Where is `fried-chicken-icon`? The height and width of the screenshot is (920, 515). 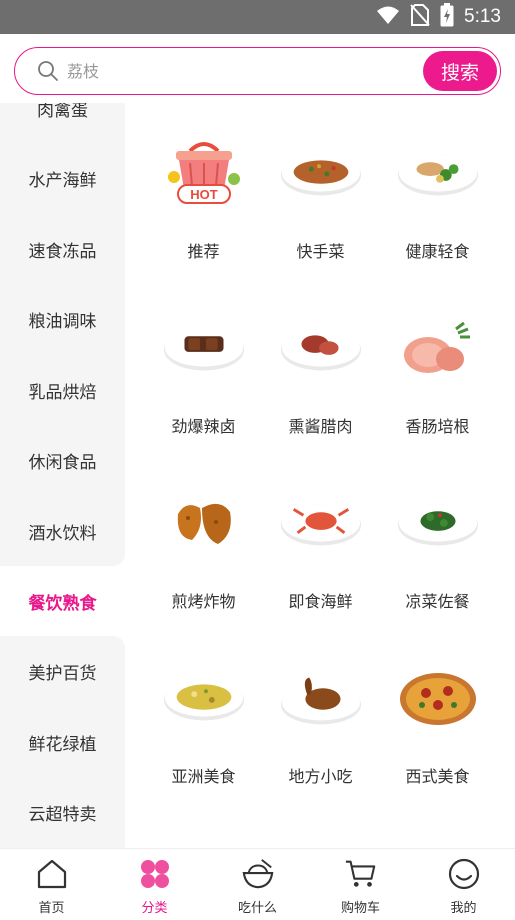
fried-chicken-icon is located at coordinates (204, 524).